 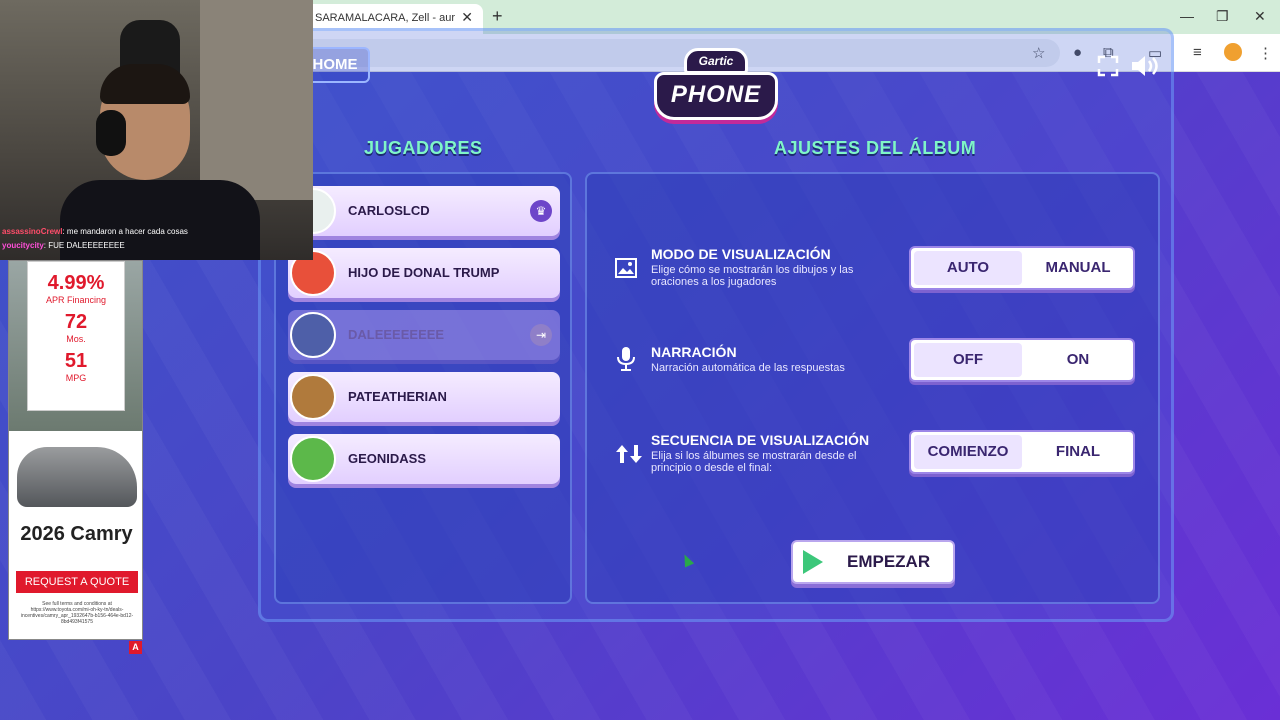 What do you see at coordinates (968, 360) in the screenshot?
I see `option-off: OFF` at bounding box center [968, 360].